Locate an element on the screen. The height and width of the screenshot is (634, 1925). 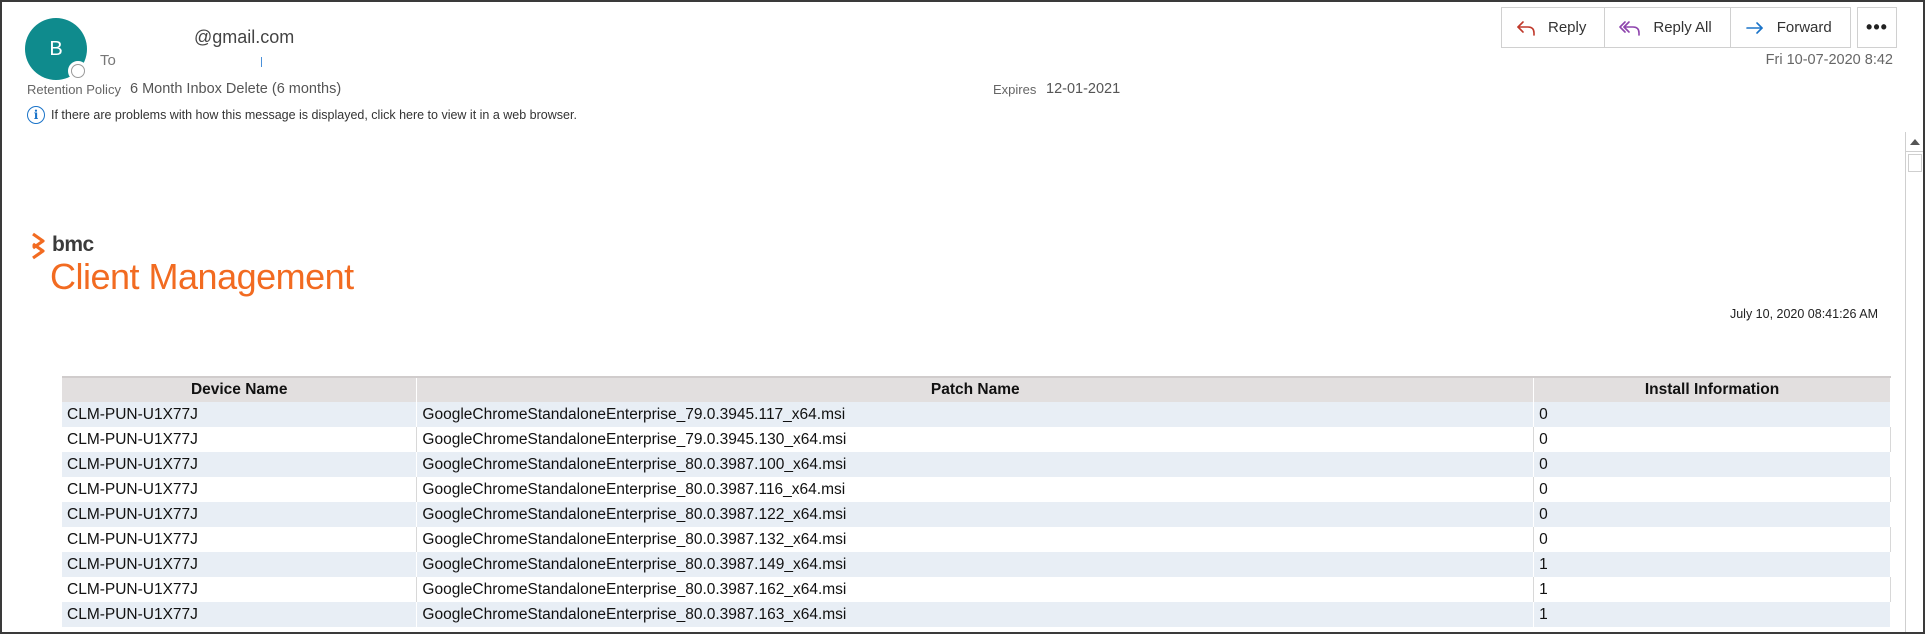
reply-all-label: Reply All is located at coordinates (1682, 27).